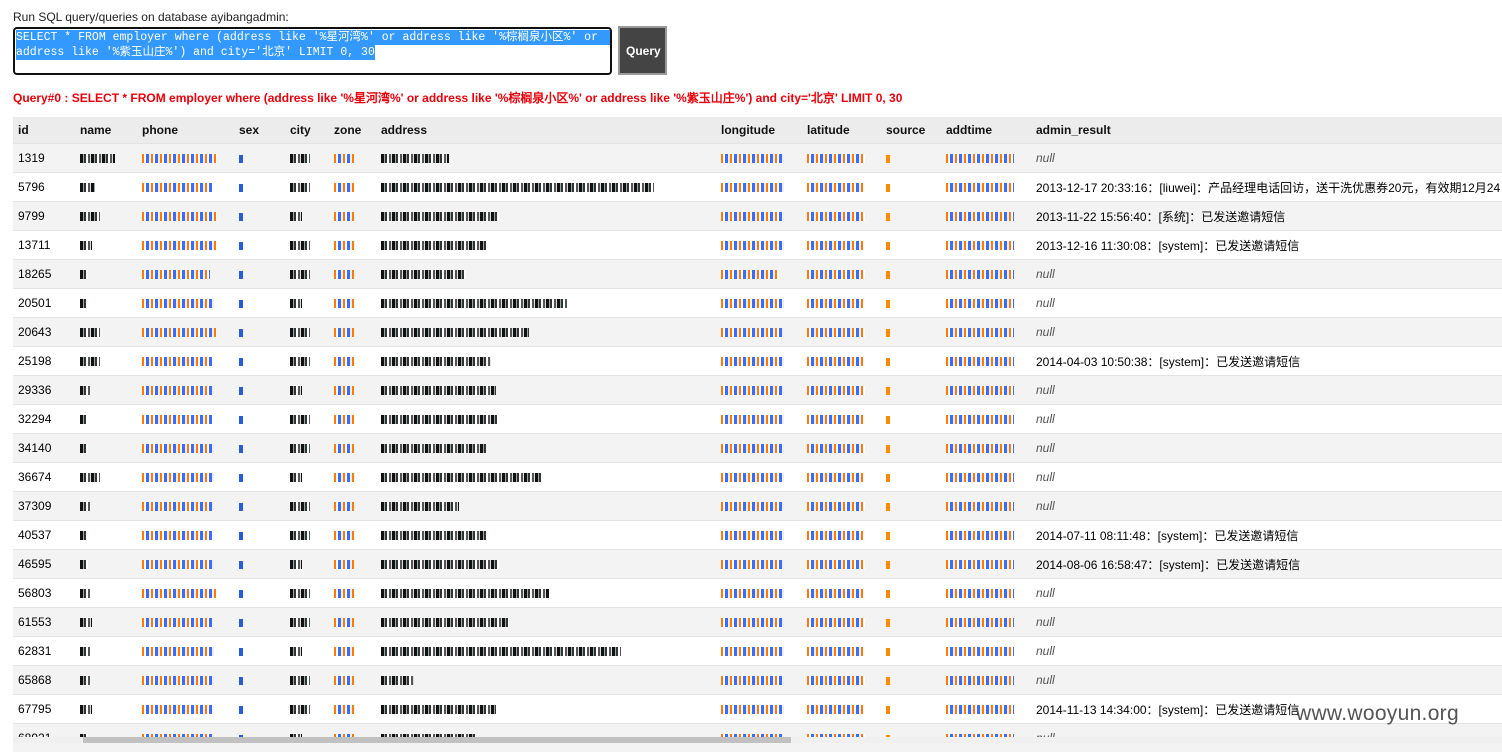 This screenshot has width=1502, height=752. I want to click on table-row: 20643null, so click(757, 332).